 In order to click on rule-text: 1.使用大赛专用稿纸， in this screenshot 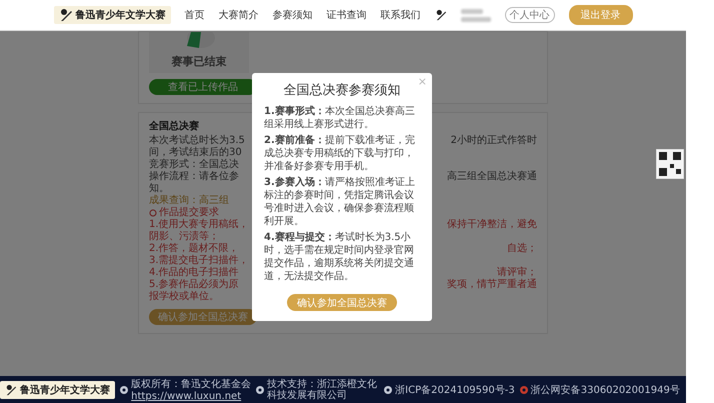, I will do `click(199, 224)`.